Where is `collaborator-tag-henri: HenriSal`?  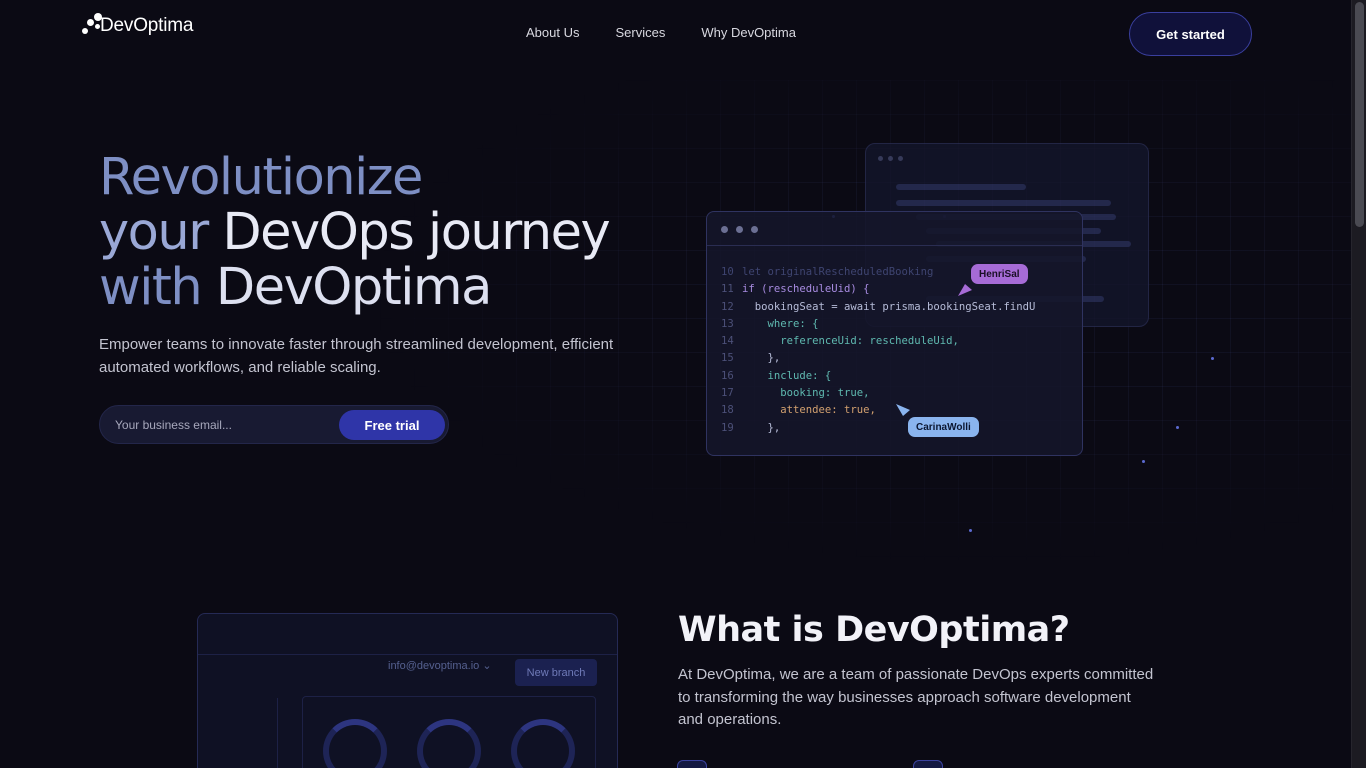
collaborator-tag-henri: HenriSal is located at coordinates (999, 274).